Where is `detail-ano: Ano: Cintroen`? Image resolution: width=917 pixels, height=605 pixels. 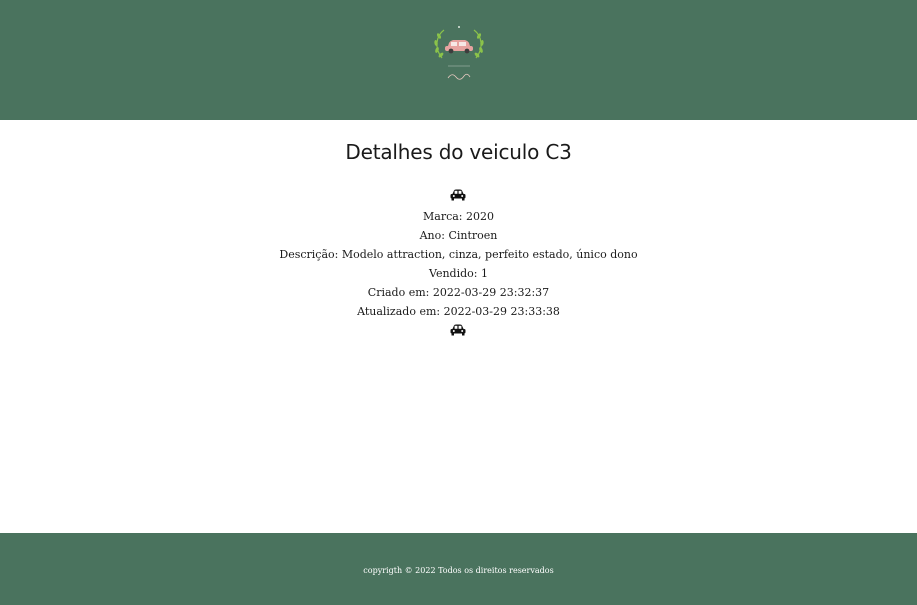 detail-ano: Ano: Cintroen is located at coordinates (458, 235).